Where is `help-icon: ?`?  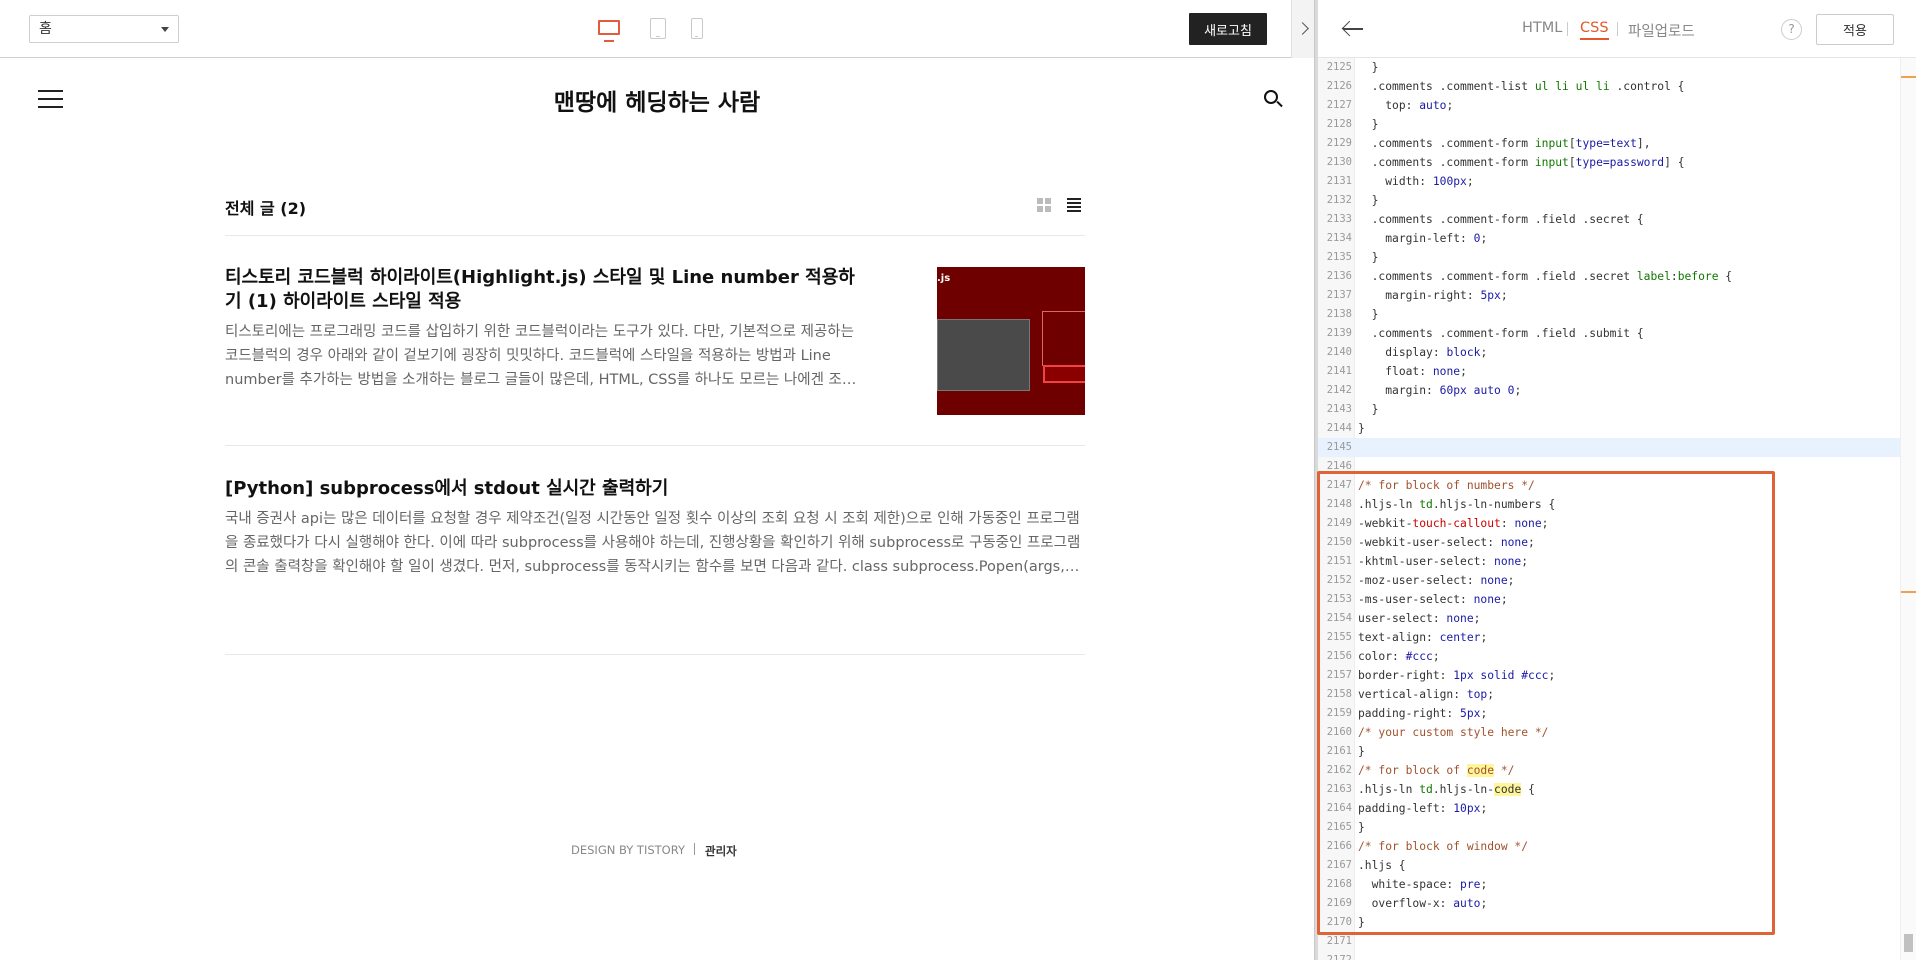
help-icon: ? is located at coordinates (1791, 29).